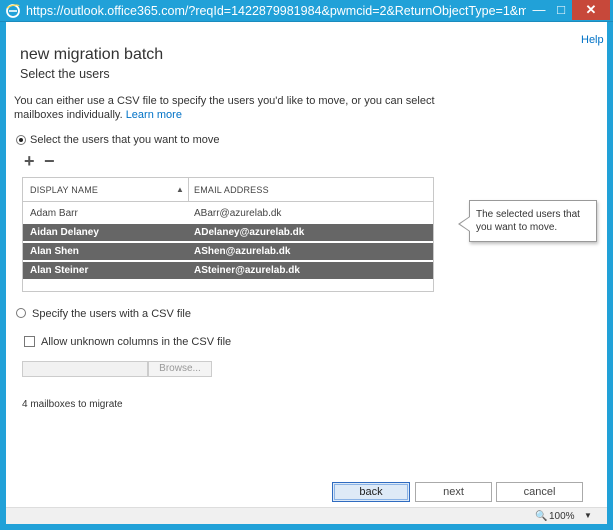 This screenshot has width=613, height=530. Describe the element at coordinates (154, 115) in the screenshot. I see `learn-more-link: Learn more` at that location.